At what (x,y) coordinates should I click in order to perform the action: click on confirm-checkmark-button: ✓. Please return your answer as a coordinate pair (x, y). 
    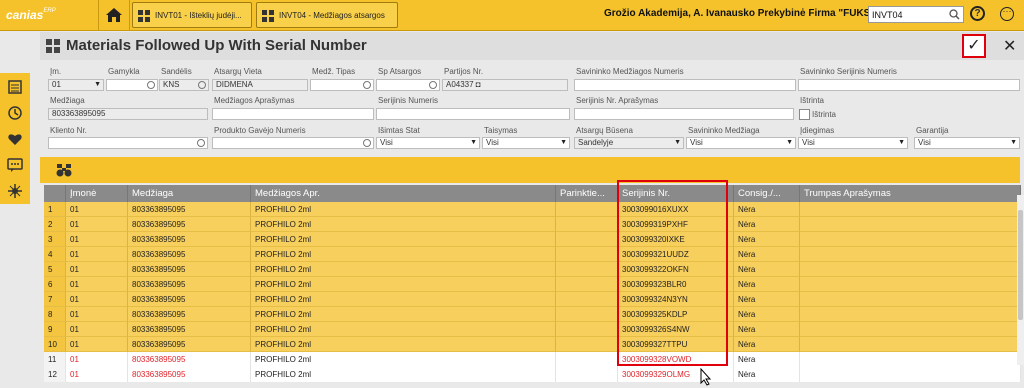
    Looking at the image, I should click on (974, 46).